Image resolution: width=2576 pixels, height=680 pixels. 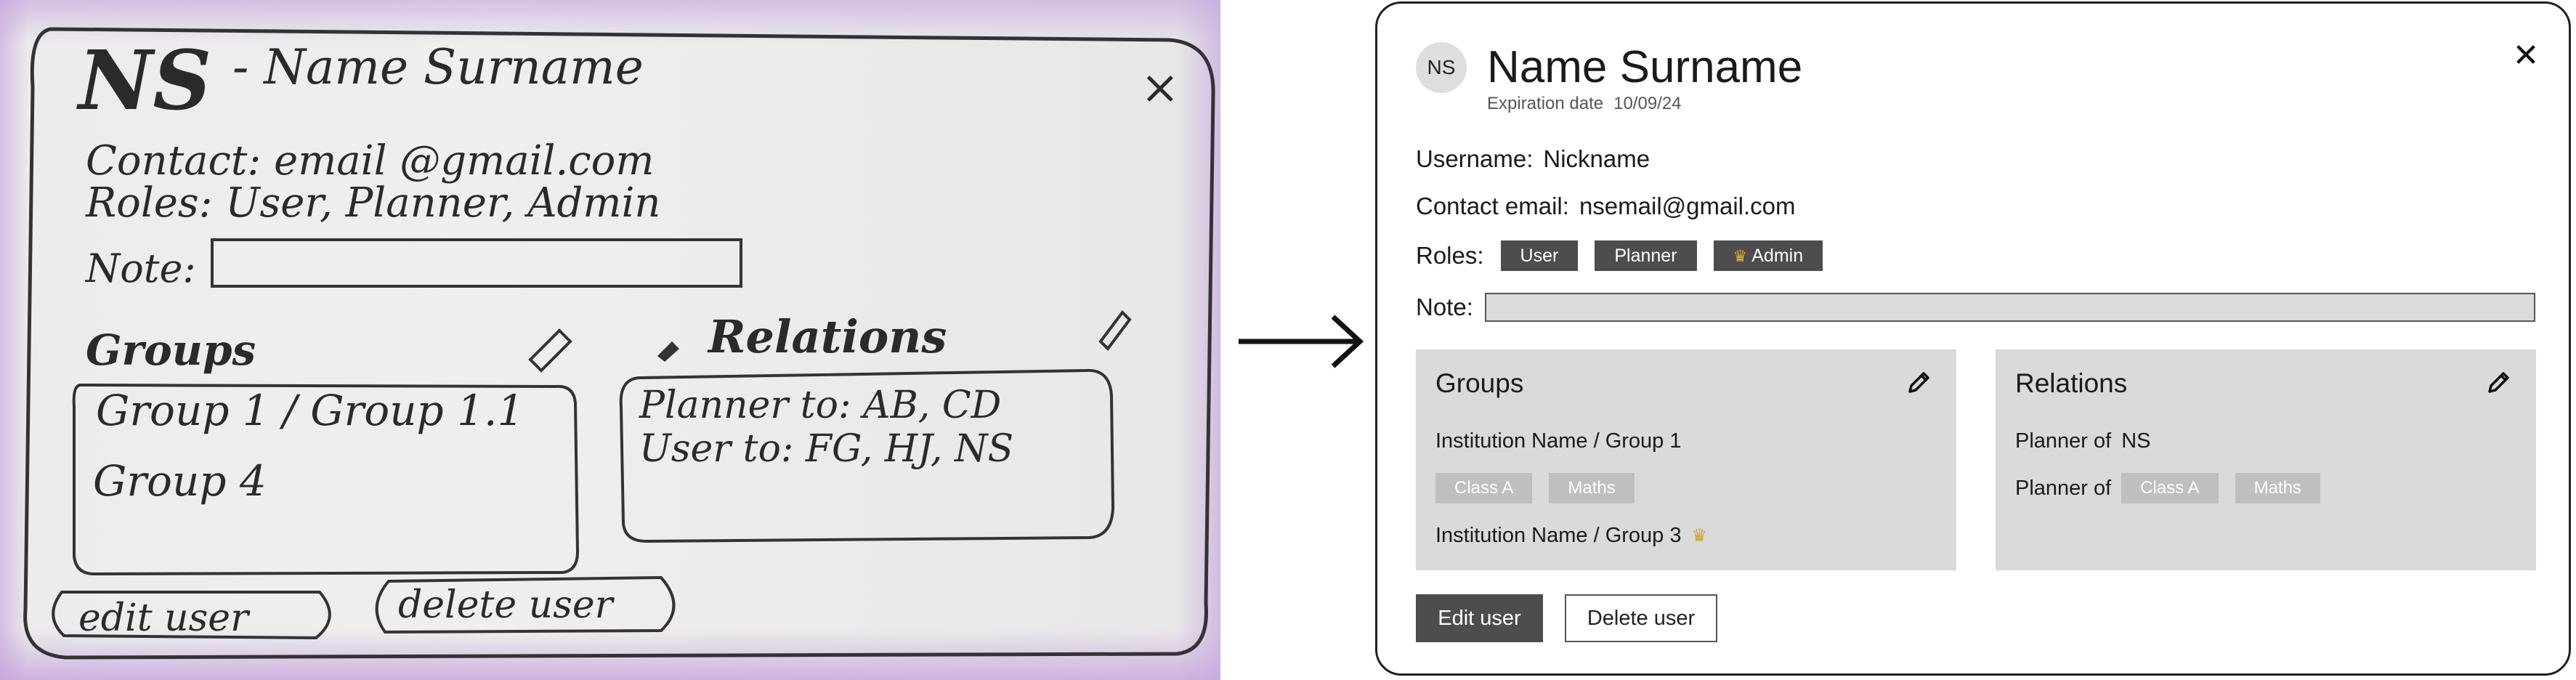 I want to click on note-row: Note:, so click(x=1975, y=307).